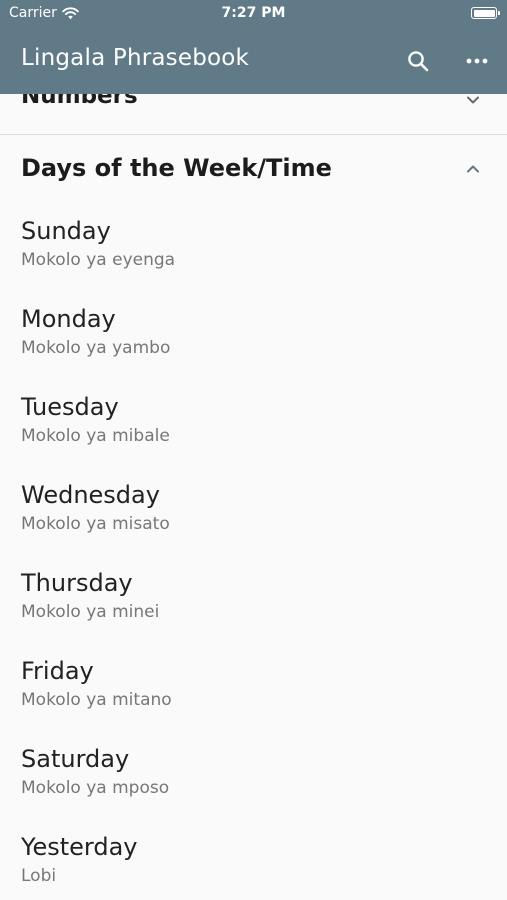 The height and width of the screenshot is (900, 507). What do you see at coordinates (253, 597) in the screenshot?
I see `phrase-item: Thursday Mokolo ya minei` at bounding box center [253, 597].